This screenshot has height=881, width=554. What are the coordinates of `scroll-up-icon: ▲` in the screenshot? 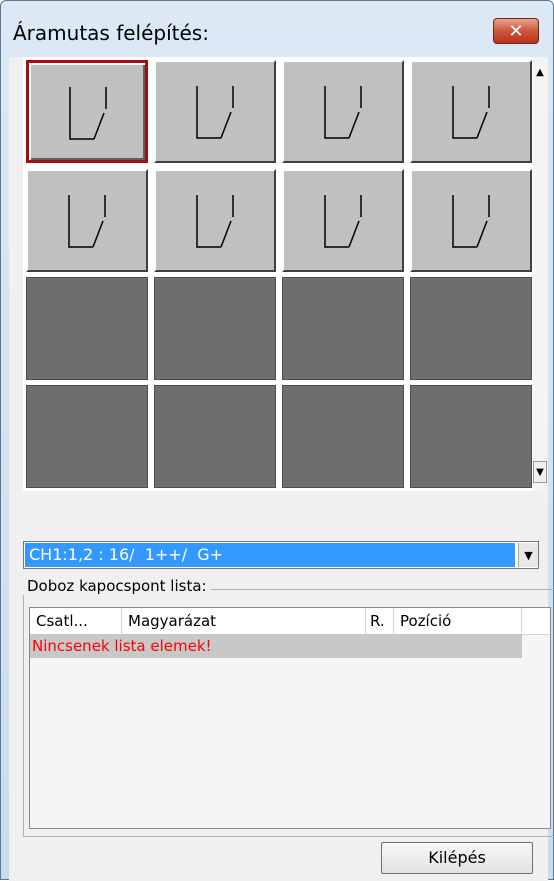 It's located at (540, 72).